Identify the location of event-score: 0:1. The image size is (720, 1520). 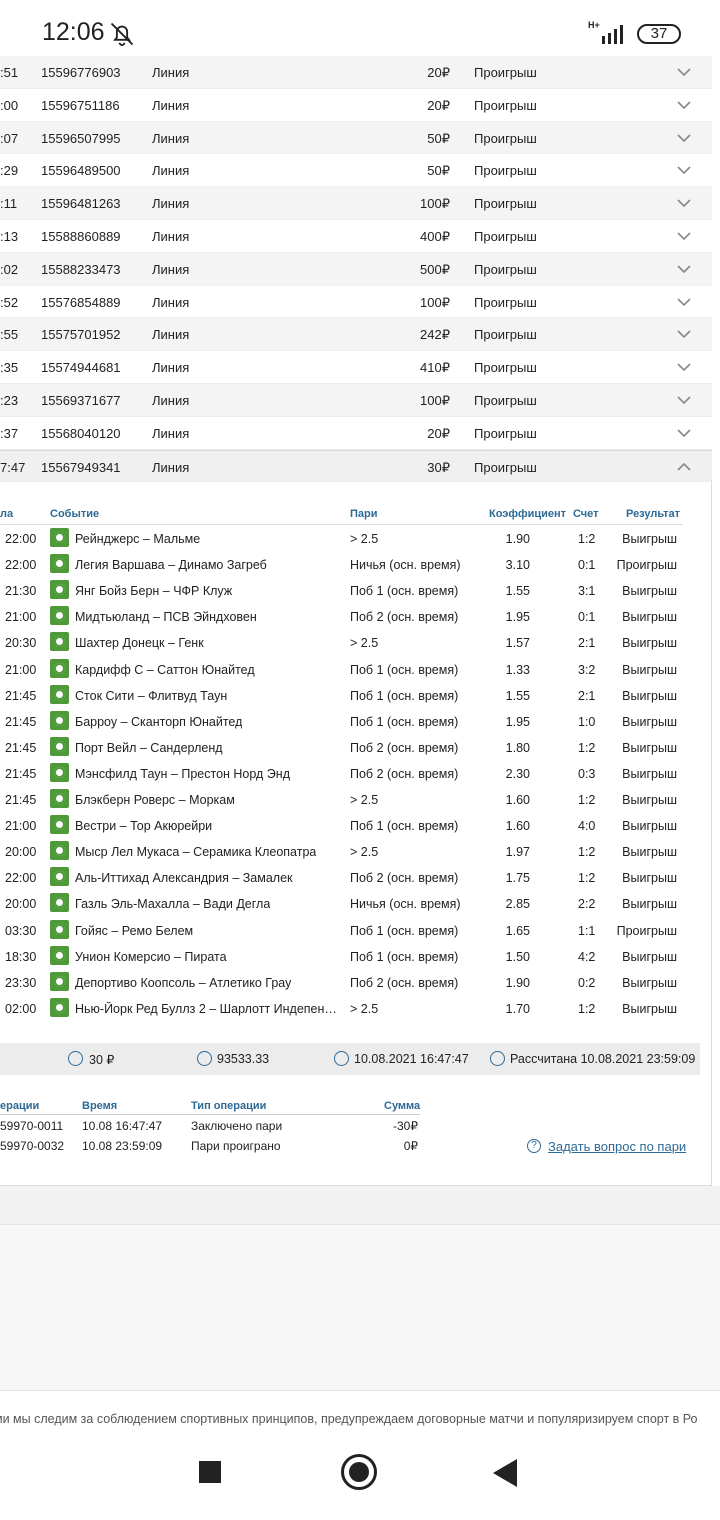
(587, 617).